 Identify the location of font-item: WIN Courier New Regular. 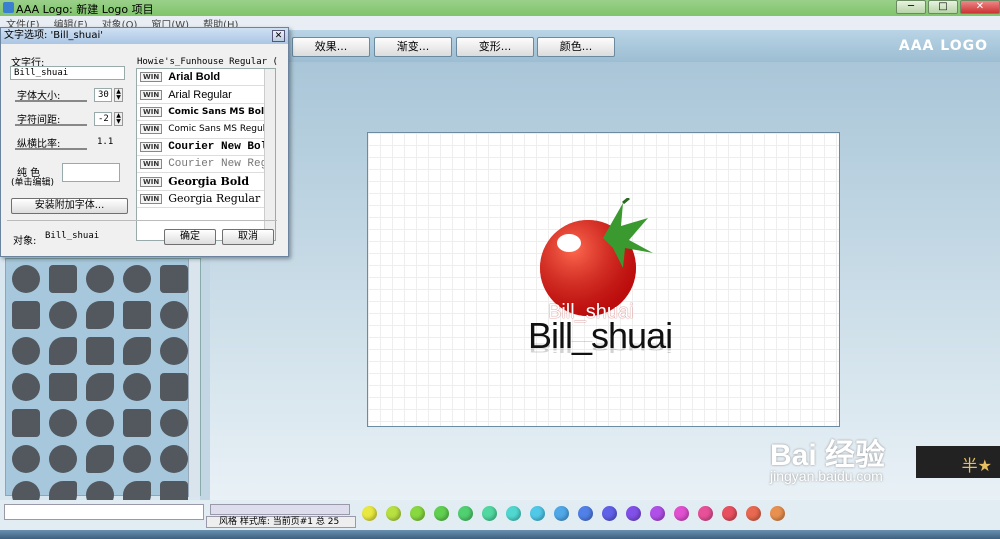
(206, 165).